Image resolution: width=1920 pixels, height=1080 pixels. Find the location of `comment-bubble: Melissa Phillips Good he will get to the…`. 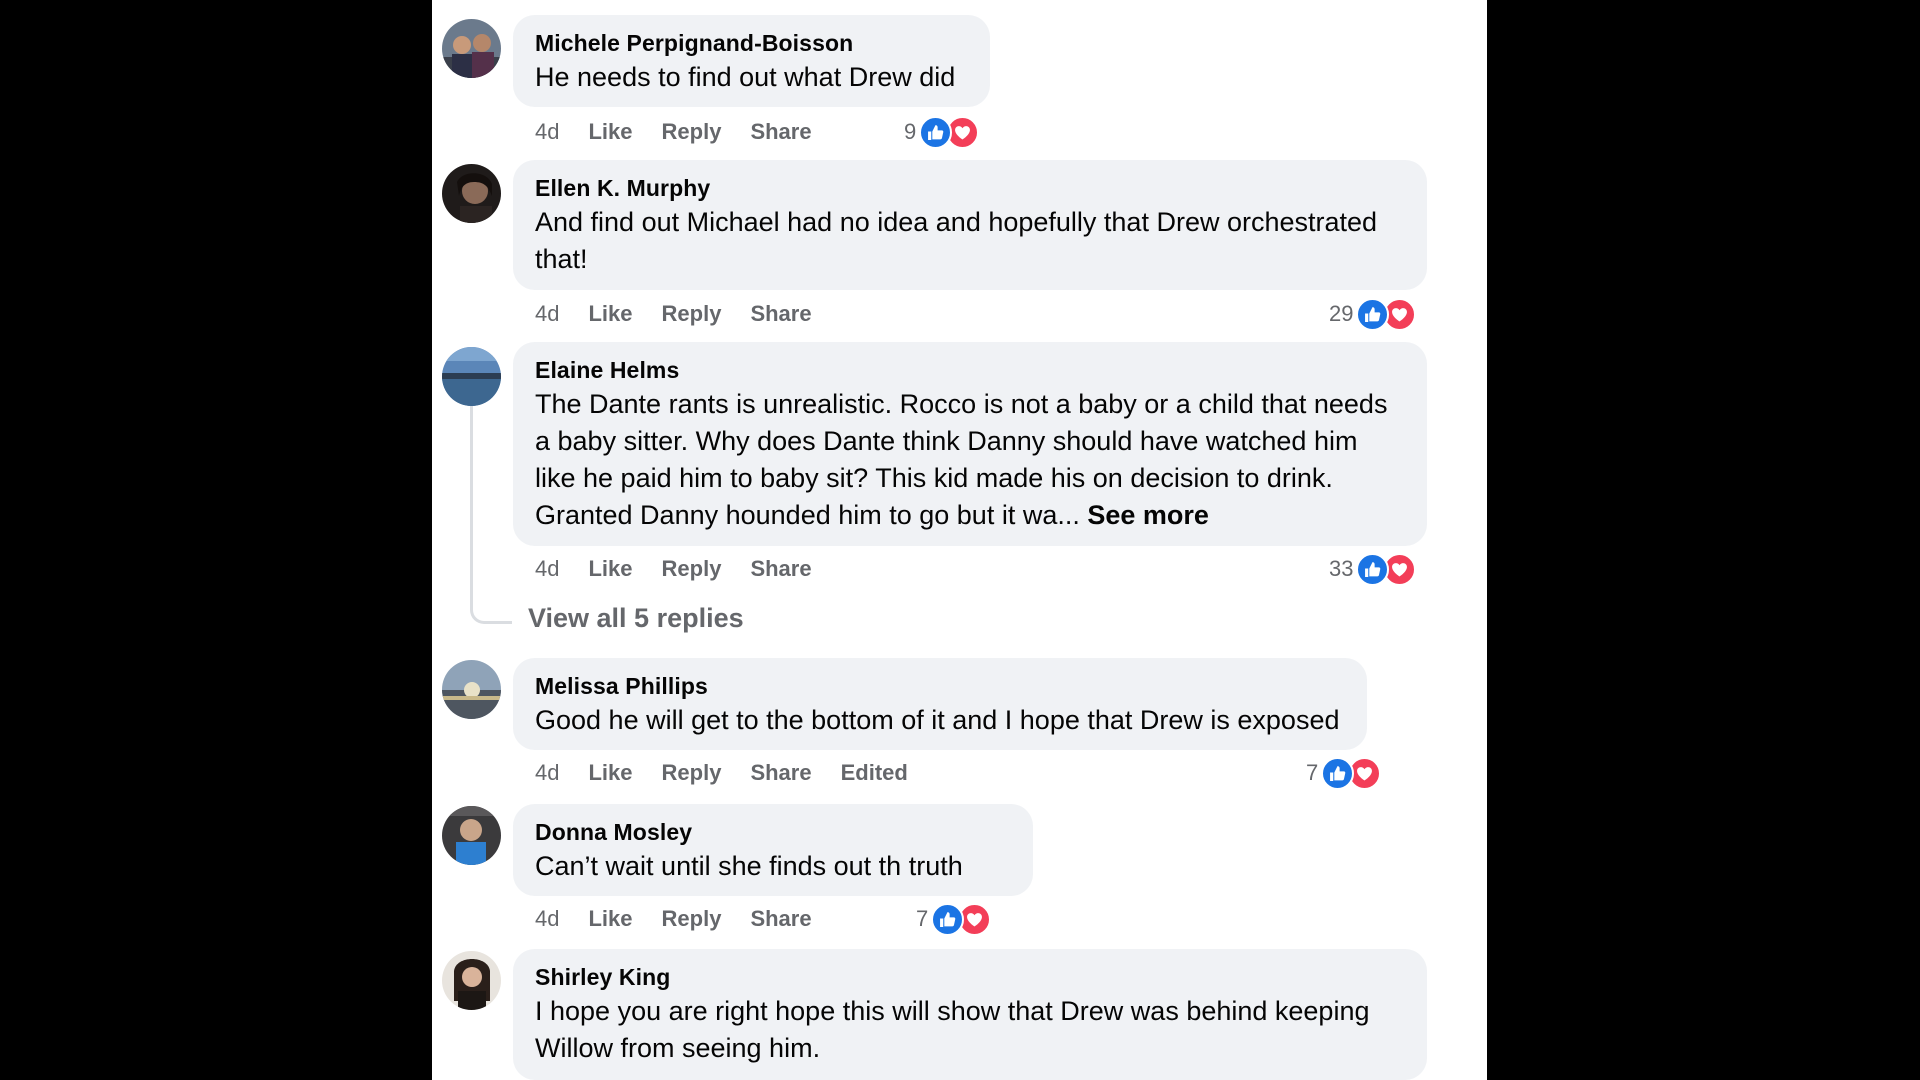

comment-bubble: Melissa Phillips Good he will get to the… is located at coordinates (940, 704).